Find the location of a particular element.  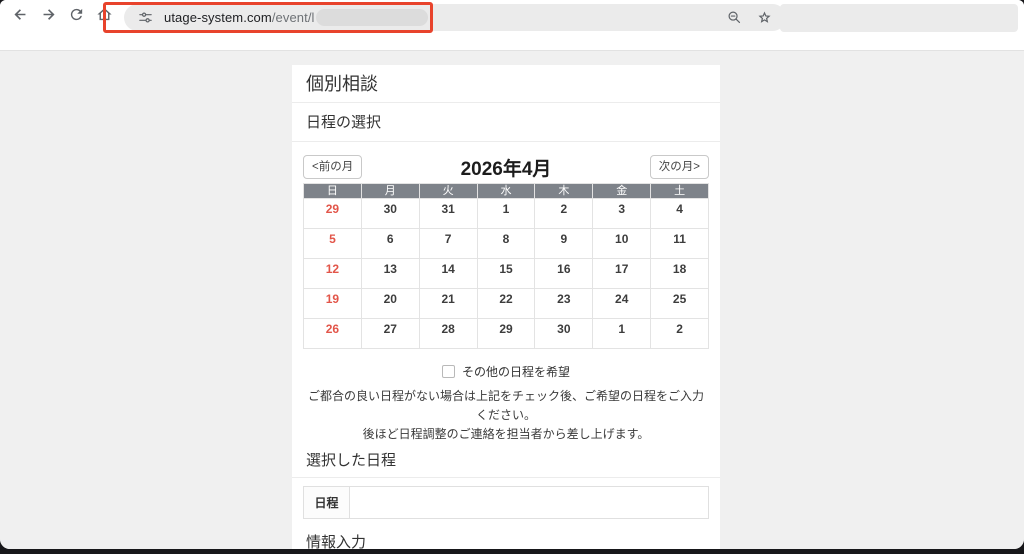

calendar-day-cell: 28 is located at coordinates (448, 333).